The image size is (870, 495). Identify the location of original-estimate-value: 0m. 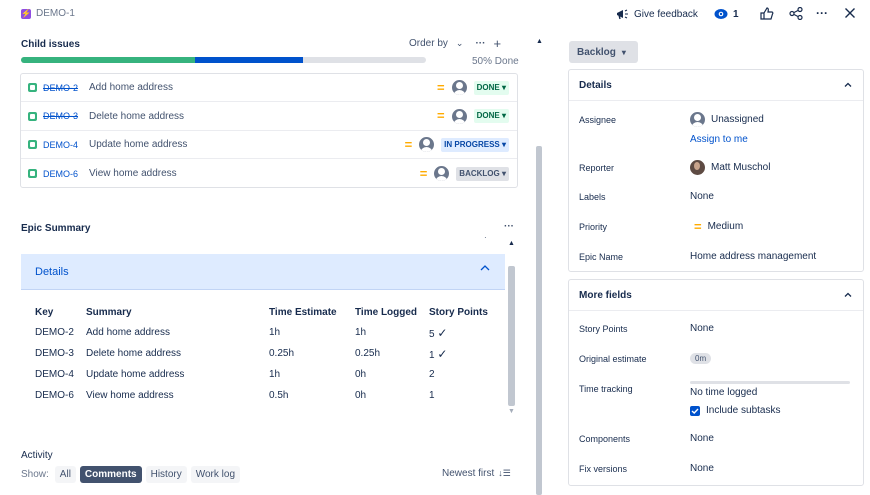
(701, 358).